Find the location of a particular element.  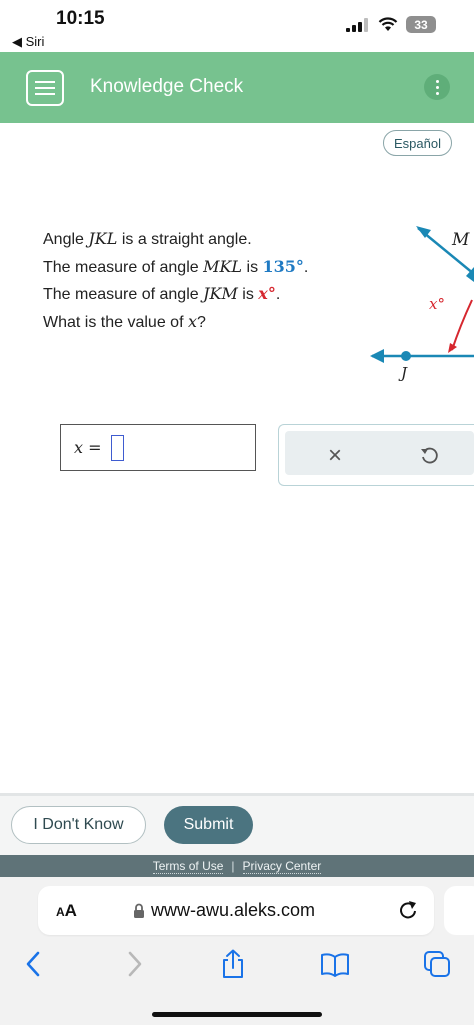

undo-icon is located at coordinates (429, 455).